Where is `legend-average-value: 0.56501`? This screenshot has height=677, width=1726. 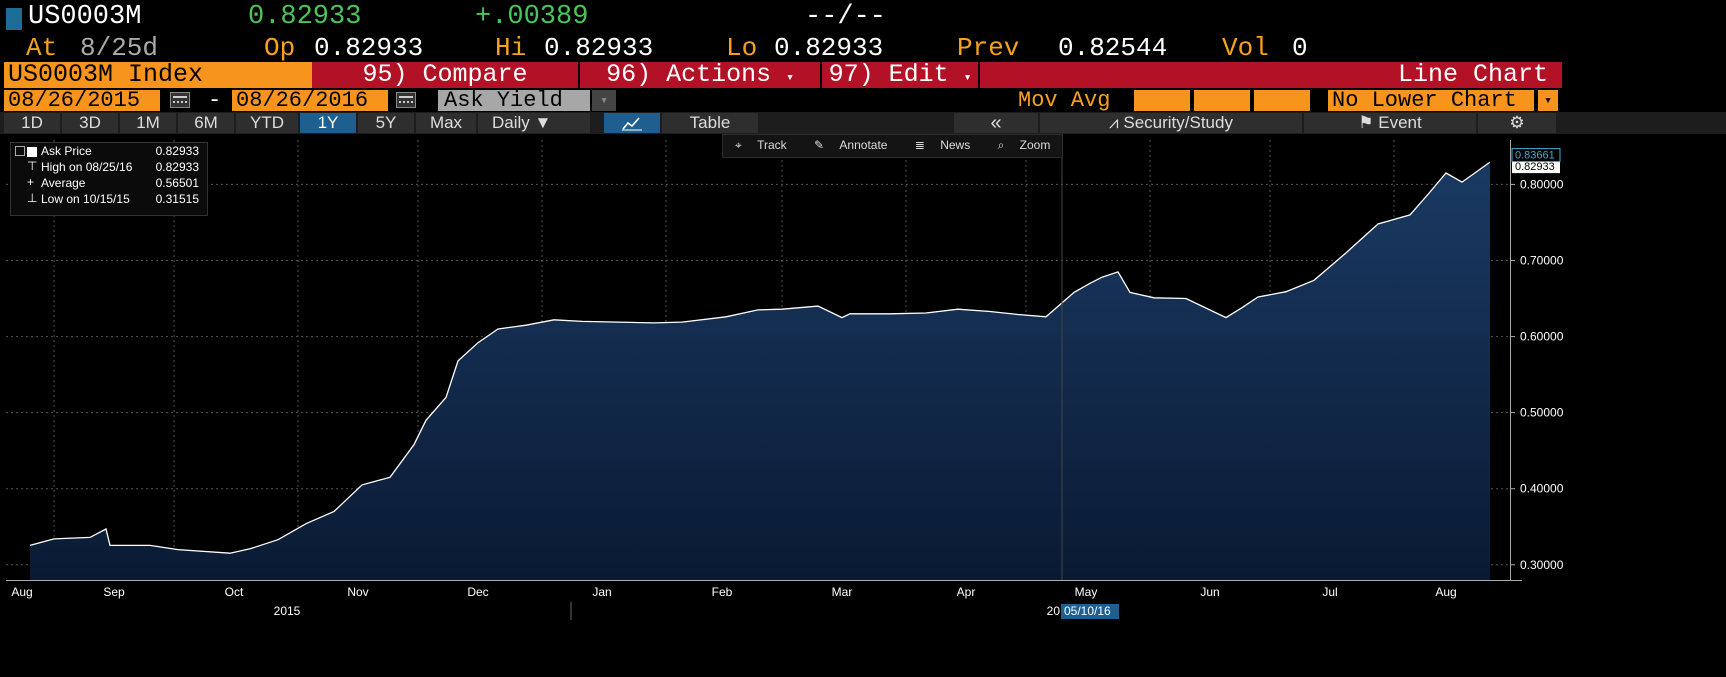 legend-average-value: 0.56501 is located at coordinates (177, 183).